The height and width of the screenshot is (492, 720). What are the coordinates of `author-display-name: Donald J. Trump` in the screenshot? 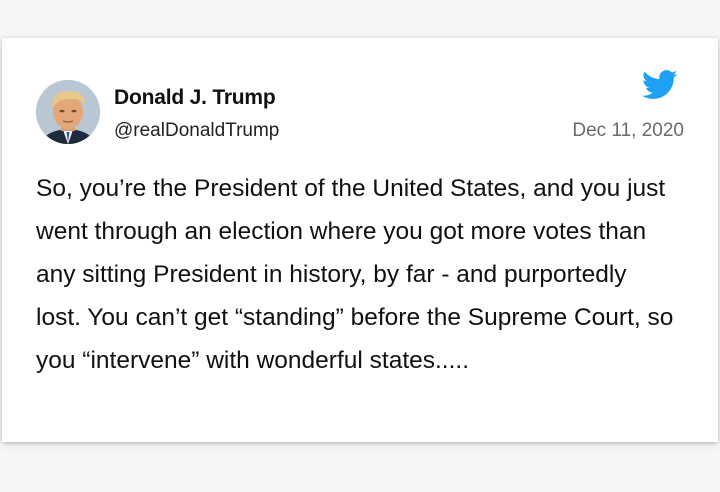 It's located at (195, 98).